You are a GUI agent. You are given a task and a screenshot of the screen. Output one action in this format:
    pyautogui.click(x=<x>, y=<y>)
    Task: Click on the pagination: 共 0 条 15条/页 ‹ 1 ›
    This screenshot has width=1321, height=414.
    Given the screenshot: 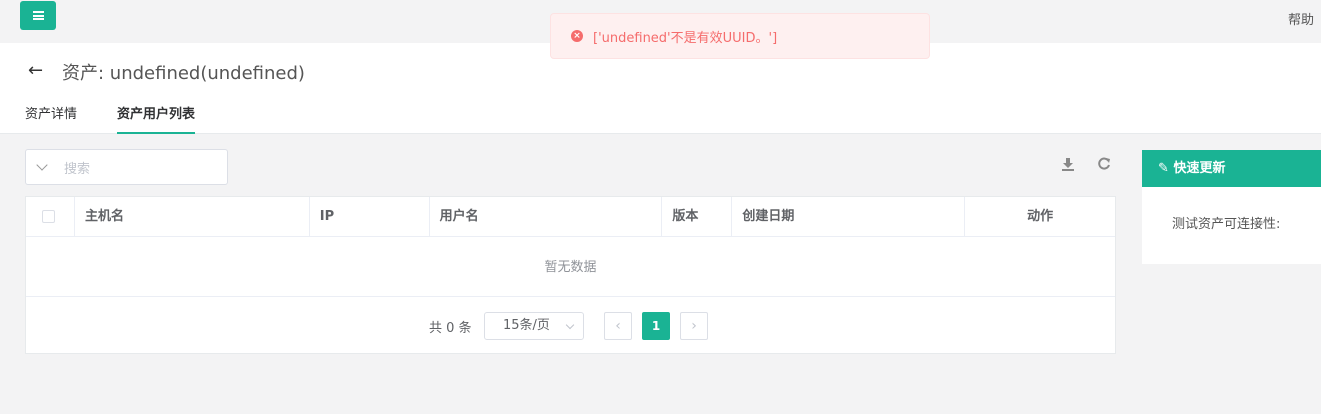 What is the action you would take?
    pyautogui.click(x=570, y=325)
    